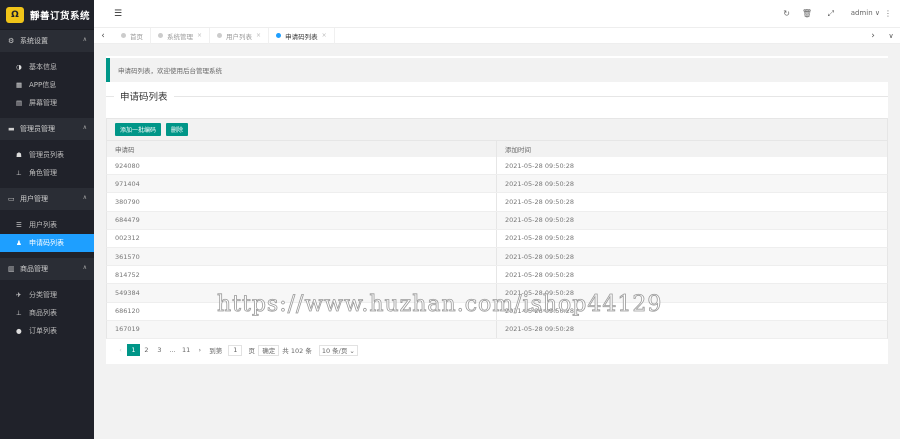 The height and width of the screenshot is (439, 900). I want to click on table-toolbar: 添加一批编码 删除, so click(497, 129).